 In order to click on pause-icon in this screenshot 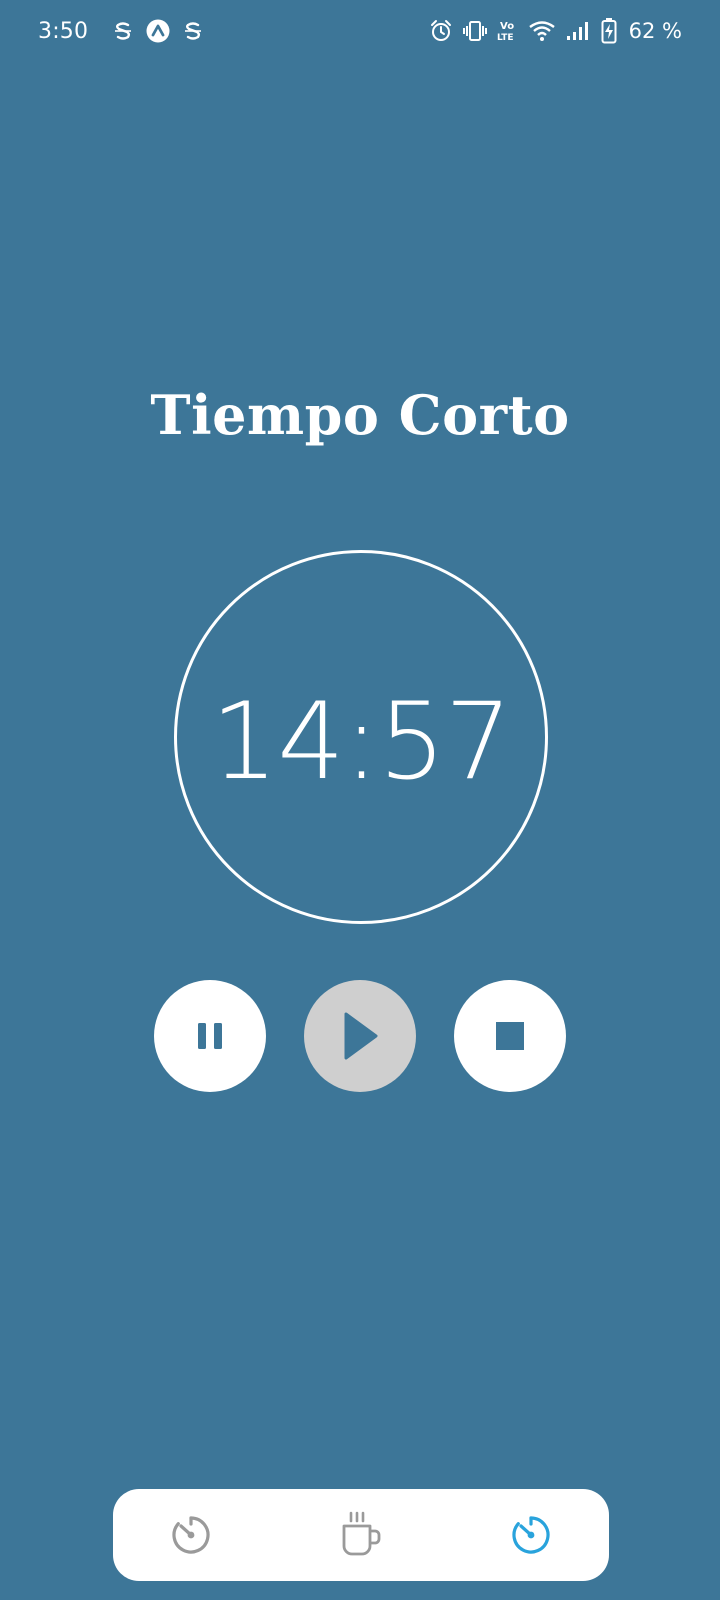, I will do `click(210, 1036)`.